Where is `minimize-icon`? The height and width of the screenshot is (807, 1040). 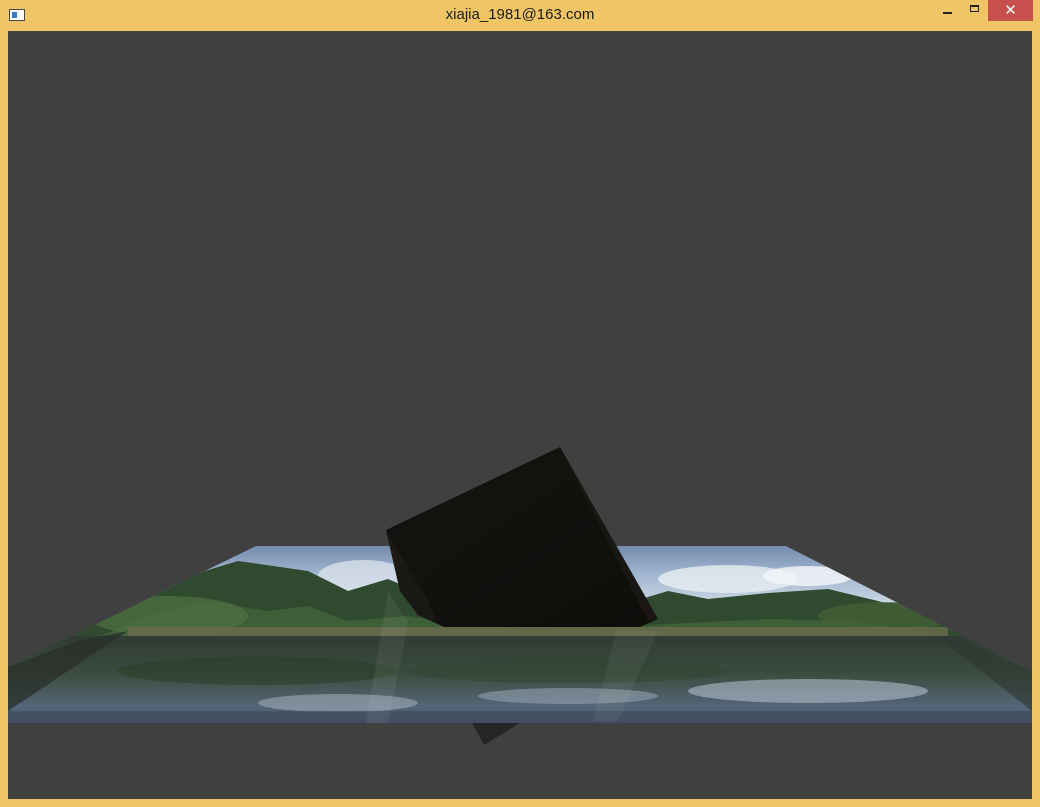
minimize-icon is located at coordinates (947, 12).